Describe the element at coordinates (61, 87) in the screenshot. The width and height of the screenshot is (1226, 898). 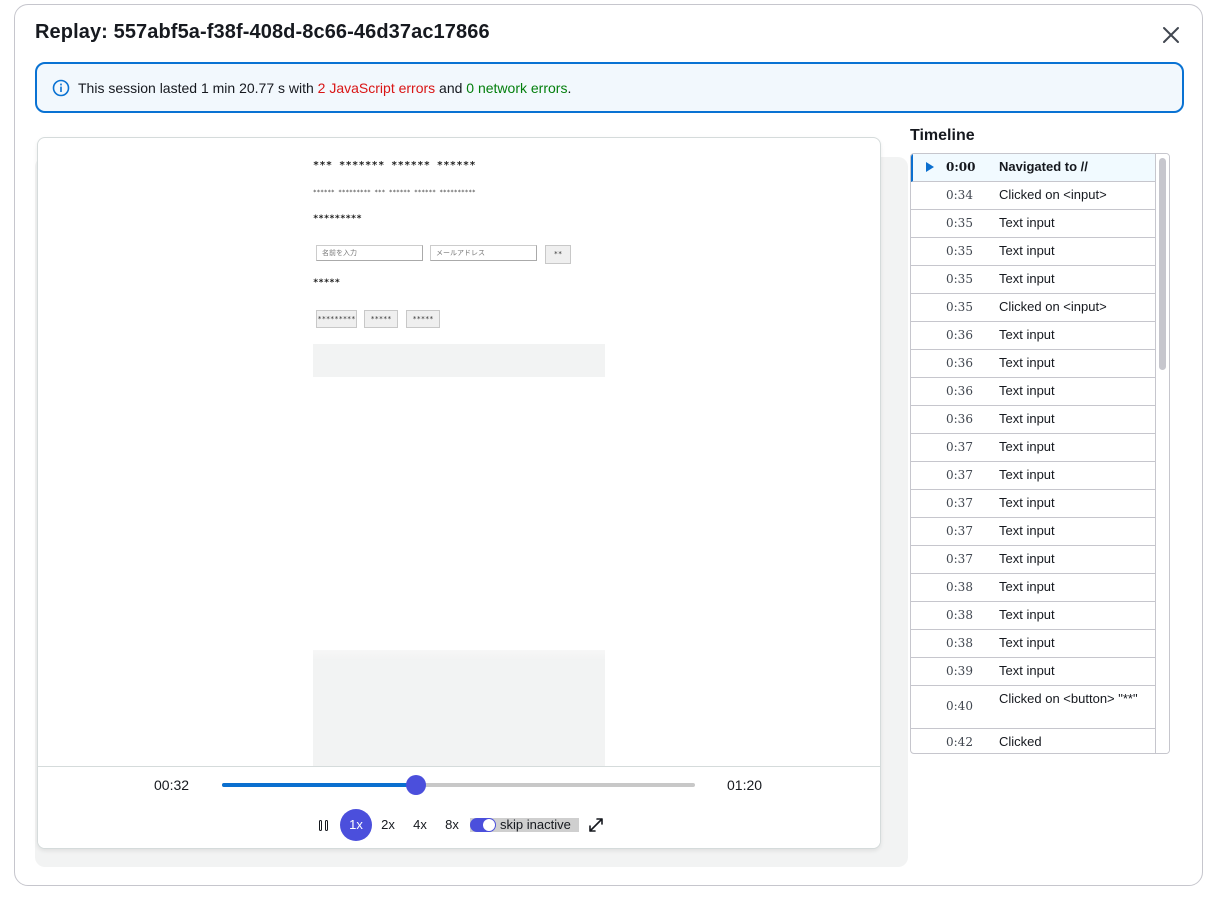
I see `info-icon` at that location.